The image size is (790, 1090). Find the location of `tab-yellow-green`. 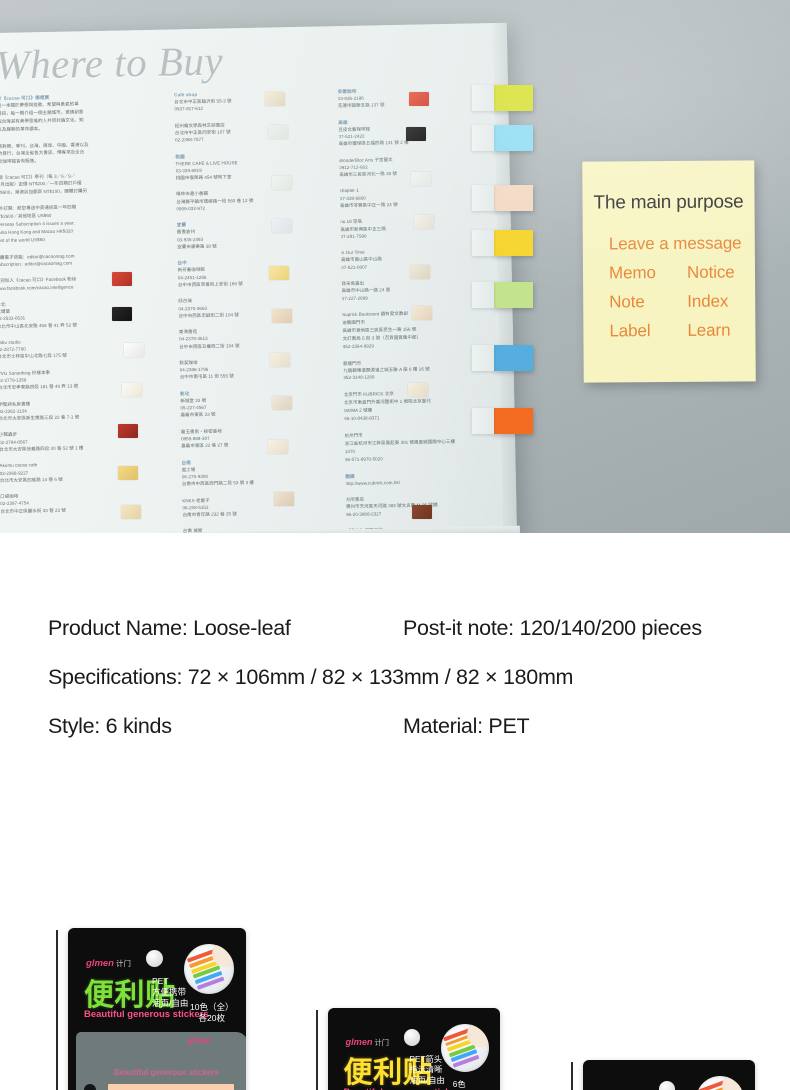

tab-yellow-green is located at coordinates (502, 98).